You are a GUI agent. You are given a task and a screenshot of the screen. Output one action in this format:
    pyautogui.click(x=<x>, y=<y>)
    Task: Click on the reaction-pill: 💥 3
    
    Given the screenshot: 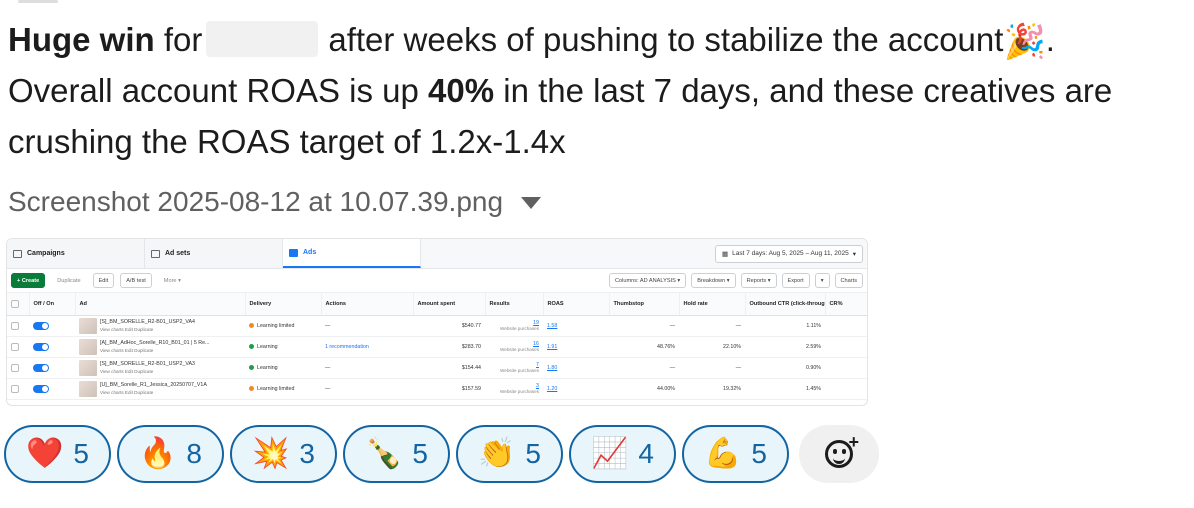 What is the action you would take?
    pyautogui.click(x=283, y=454)
    